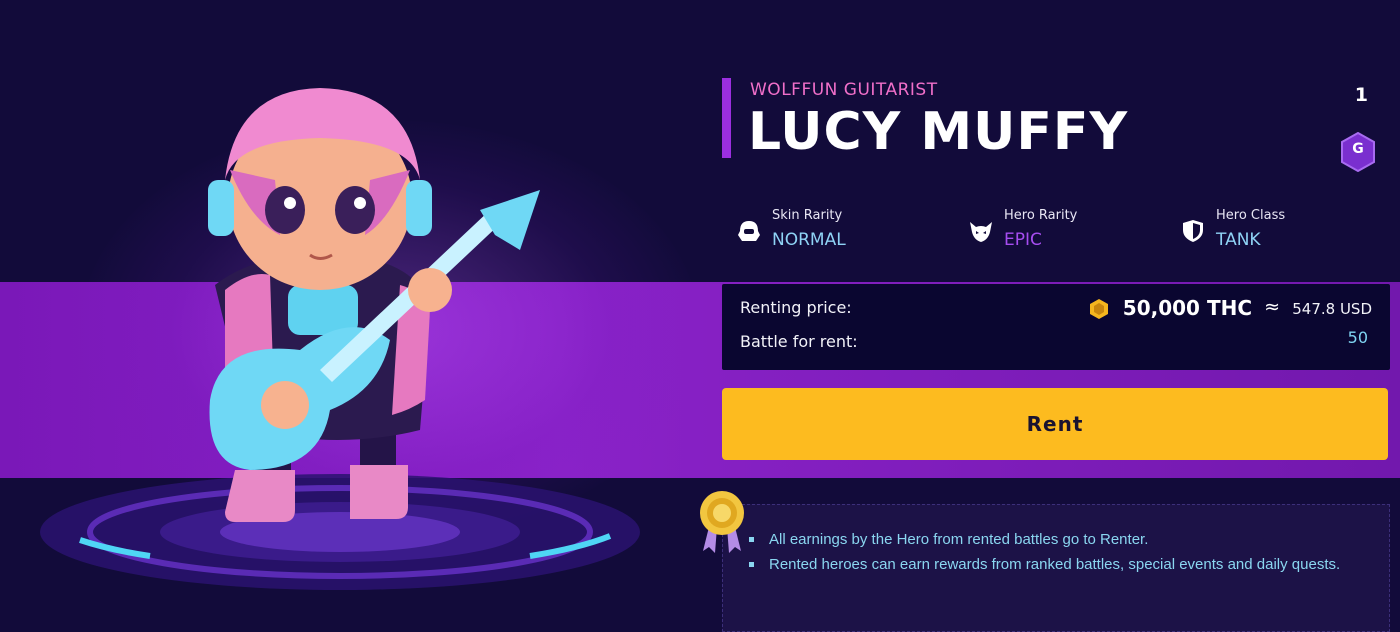 The height and width of the screenshot is (632, 1400). Describe the element at coordinates (809, 240) in the screenshot. I see `stat-value: NORMAL` at that location.